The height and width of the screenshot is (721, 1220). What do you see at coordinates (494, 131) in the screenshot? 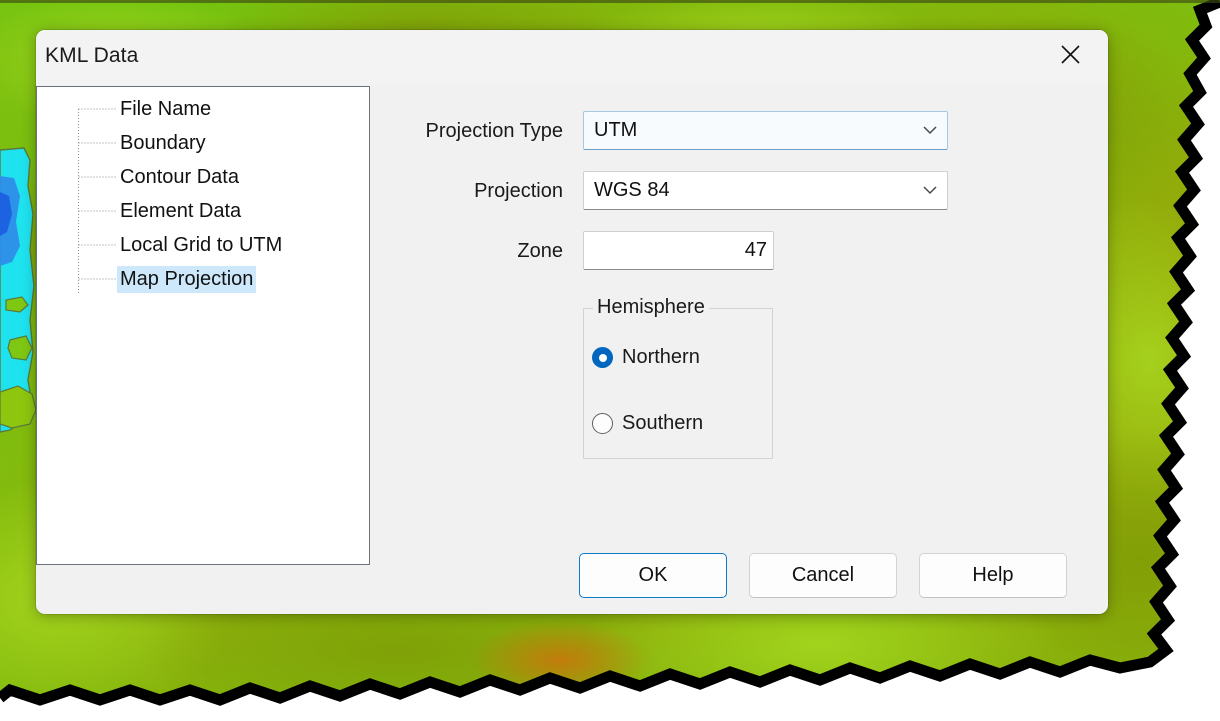
I see `projection-type-label: Projection Type` at bounding box center [494, 131].